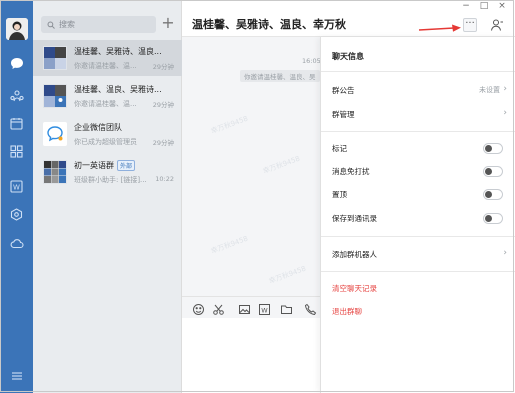  Describe the element at coordinates (98, 127) in the screenshot. I see `conversation-name: 企业微信团队` at that location.